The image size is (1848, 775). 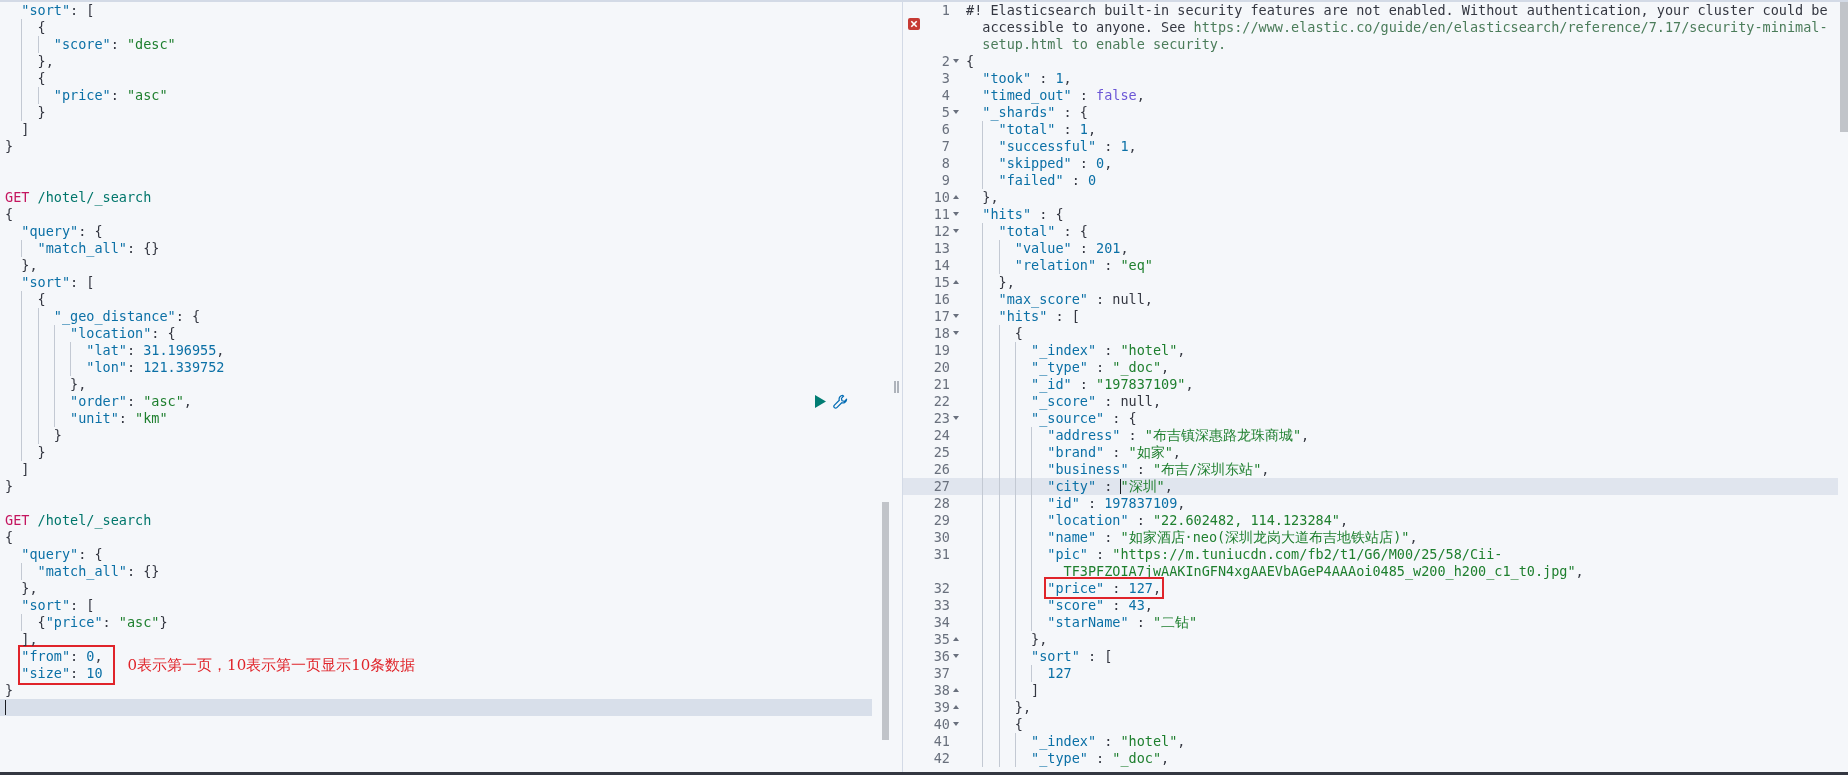 What do you see at coordinates (941, 741) in the screenshot?
I see `line-number: 41` at bounding box center [941, 741].